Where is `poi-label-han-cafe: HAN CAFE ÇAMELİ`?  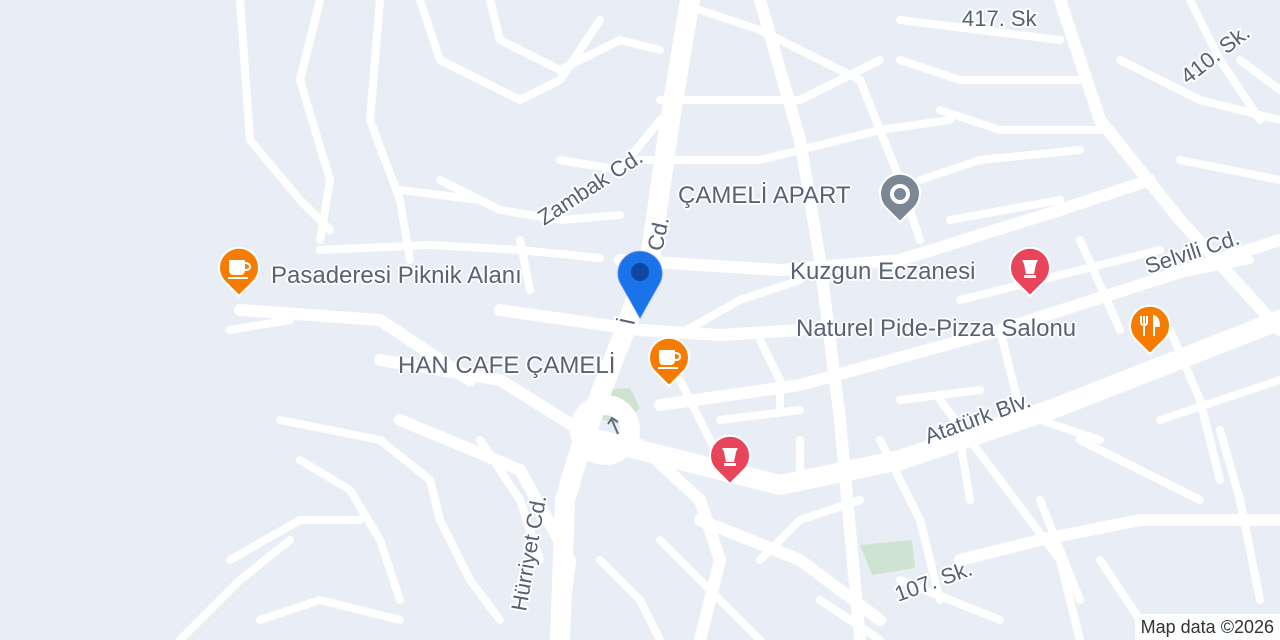
poi-label-han-cafe: HAN CAFE ÇAMELİ is located at coordinates (506, 366).